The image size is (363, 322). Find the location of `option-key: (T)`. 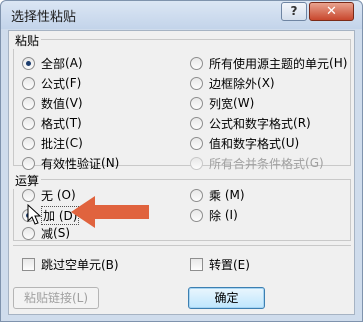

option-key: (T) is located at coordinates (73, 123).